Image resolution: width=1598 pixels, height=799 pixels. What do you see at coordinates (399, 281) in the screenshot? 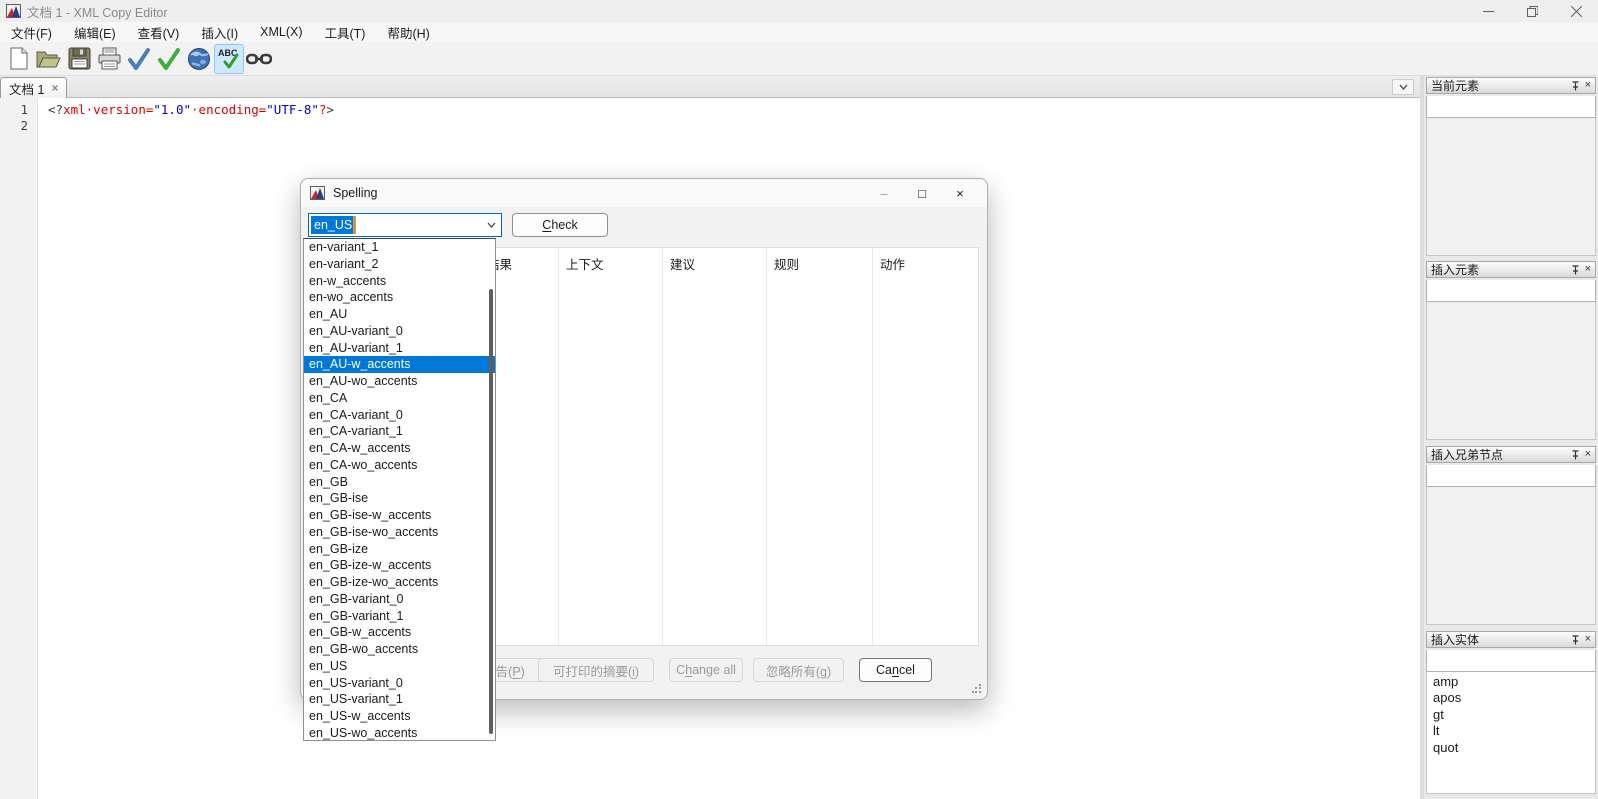
I see `dropdown-item: en-w_accents` at bounding box center [399, 281].